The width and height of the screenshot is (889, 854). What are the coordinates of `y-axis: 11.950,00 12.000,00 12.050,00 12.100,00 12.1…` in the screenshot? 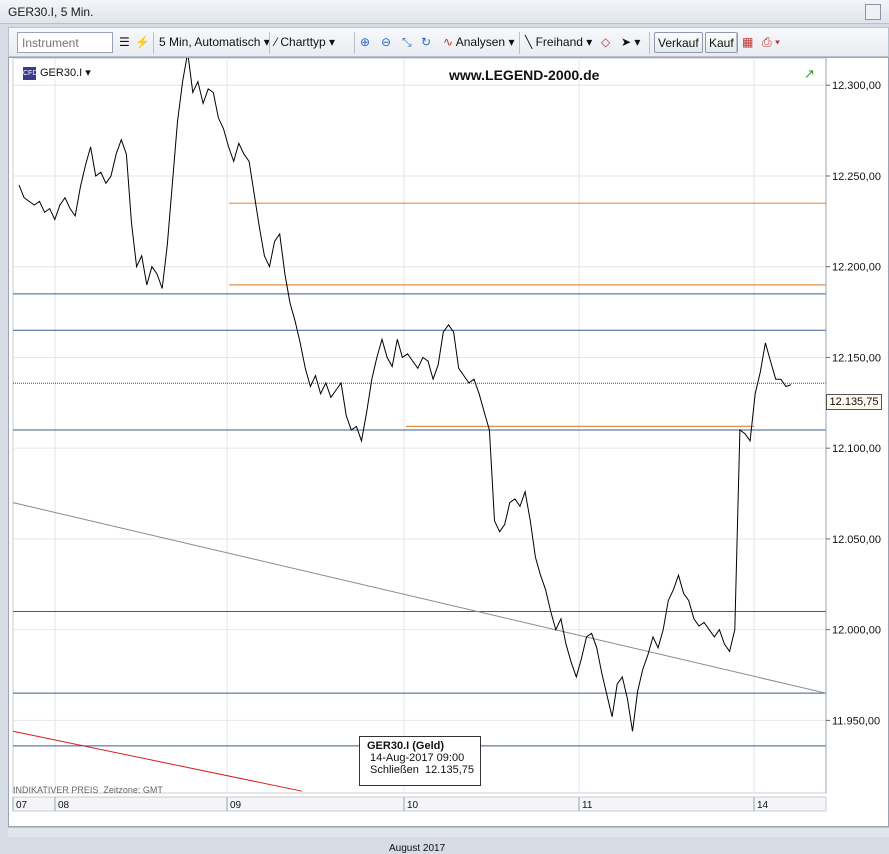 It's located at (853, 425).